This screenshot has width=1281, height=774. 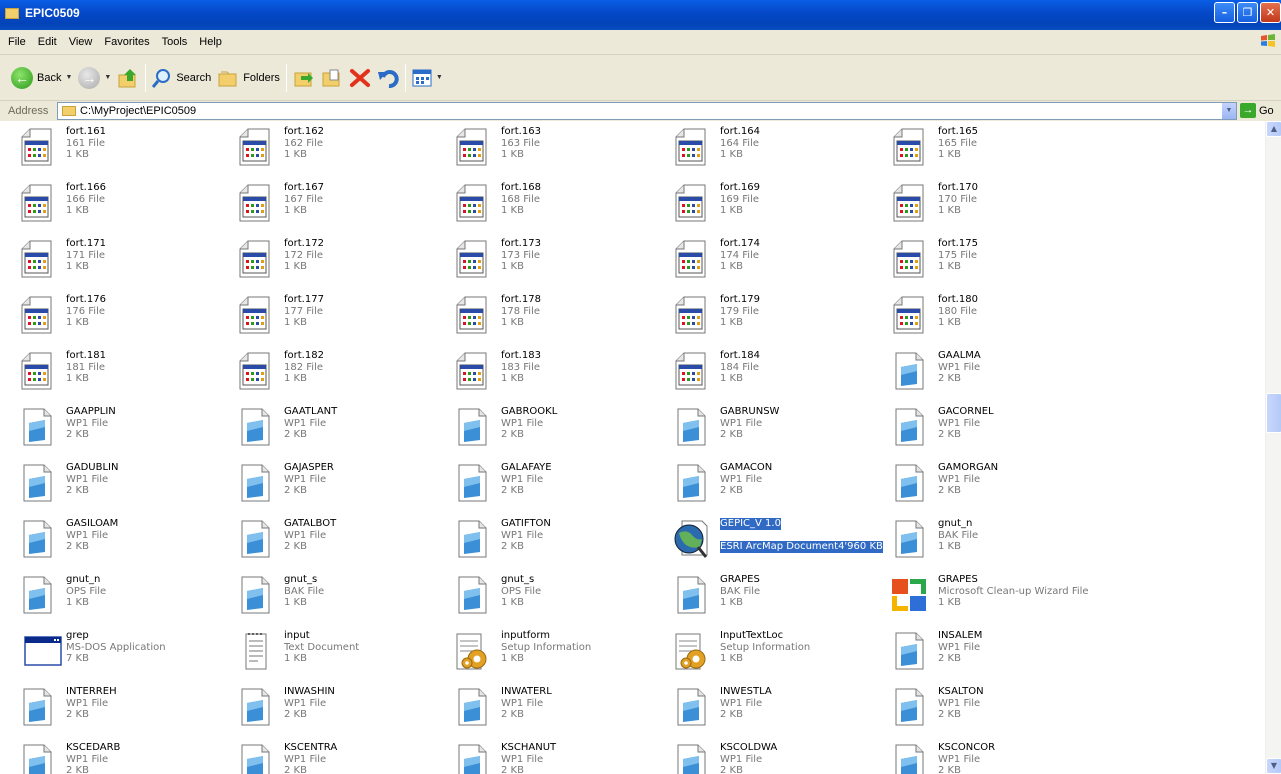 I want to click on file-item: INWATERL WP1 File 2 KB, so click(x=558, y=709).